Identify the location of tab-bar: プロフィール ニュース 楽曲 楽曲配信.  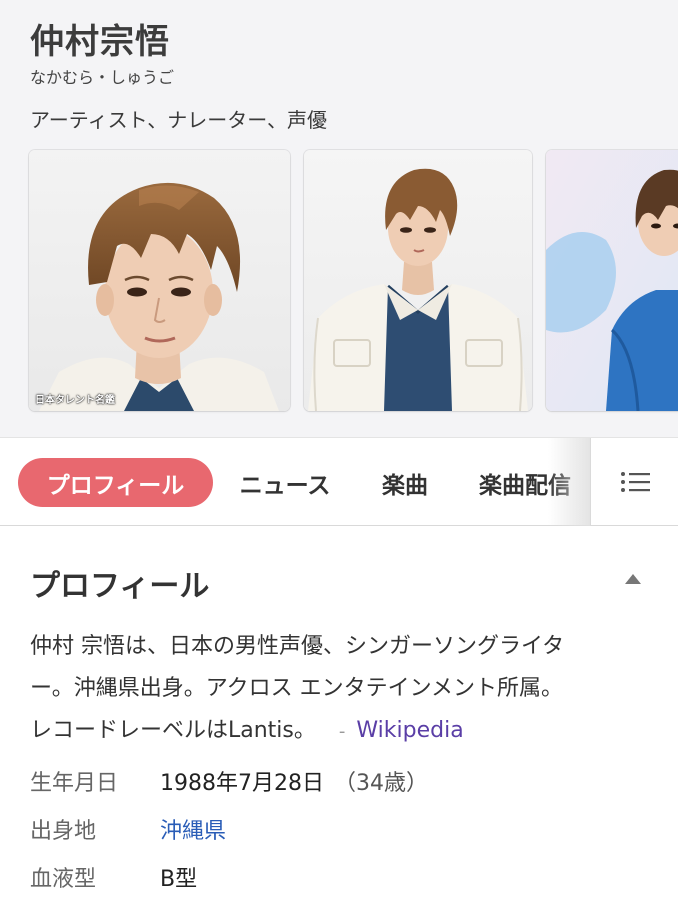
(339, 481).